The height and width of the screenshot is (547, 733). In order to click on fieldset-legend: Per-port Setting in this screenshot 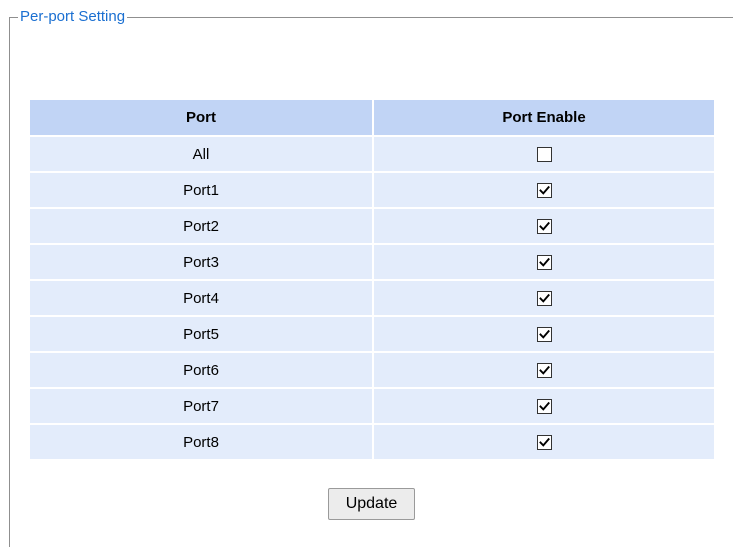, I will do `click(73, 17)`.